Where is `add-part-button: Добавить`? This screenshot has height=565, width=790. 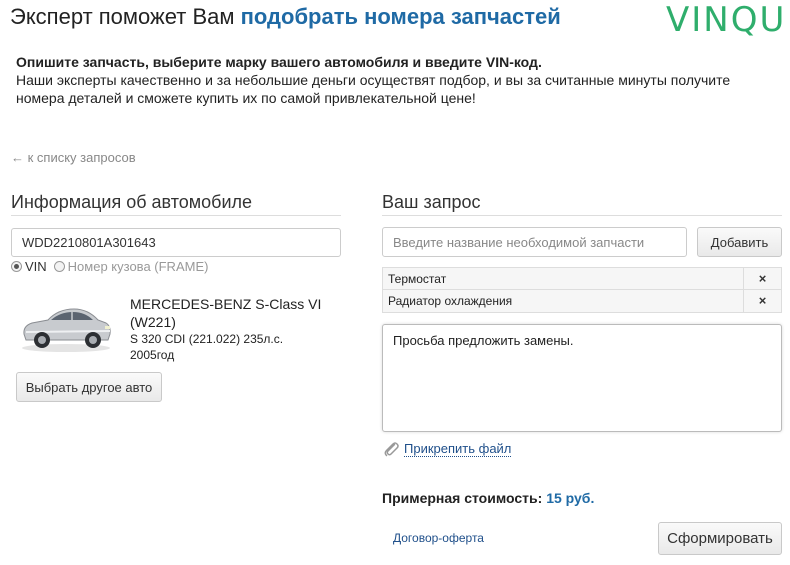 add-part-button: Добавить is located at coordinates (739, 242).